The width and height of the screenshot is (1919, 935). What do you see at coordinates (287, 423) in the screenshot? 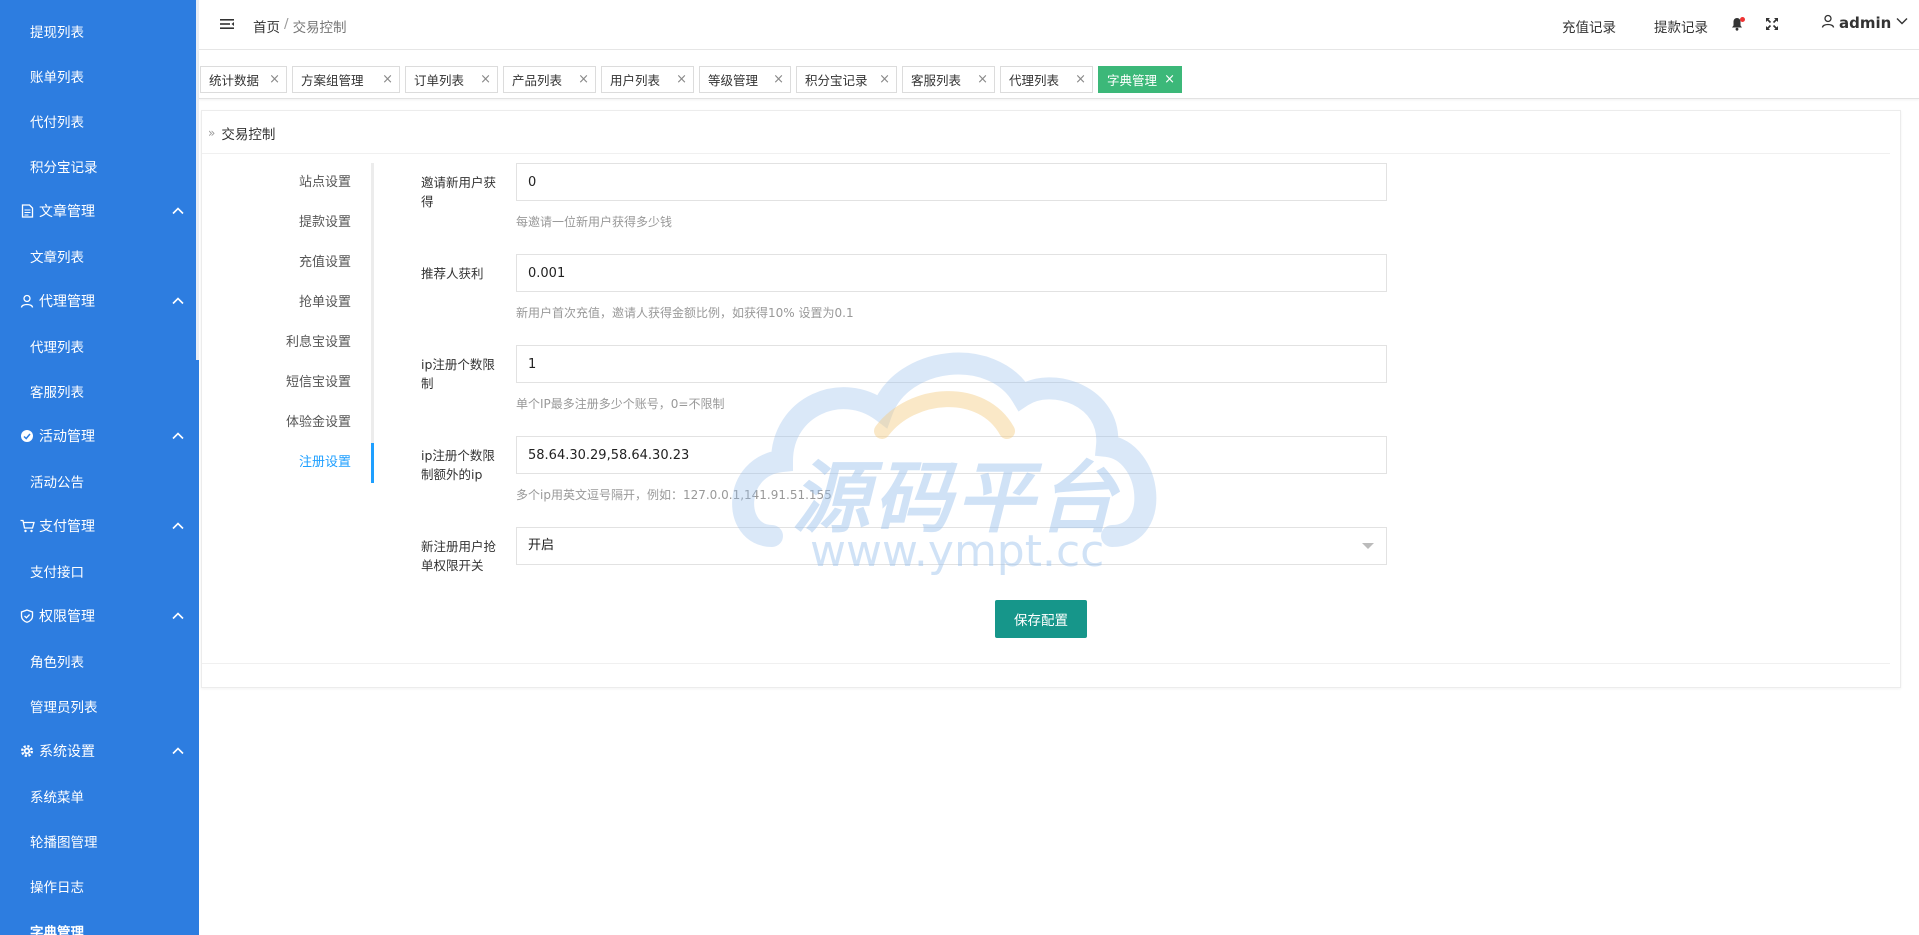
I see `settings-nav-item-6: 体验金设置` at bounding box center [287, 423].